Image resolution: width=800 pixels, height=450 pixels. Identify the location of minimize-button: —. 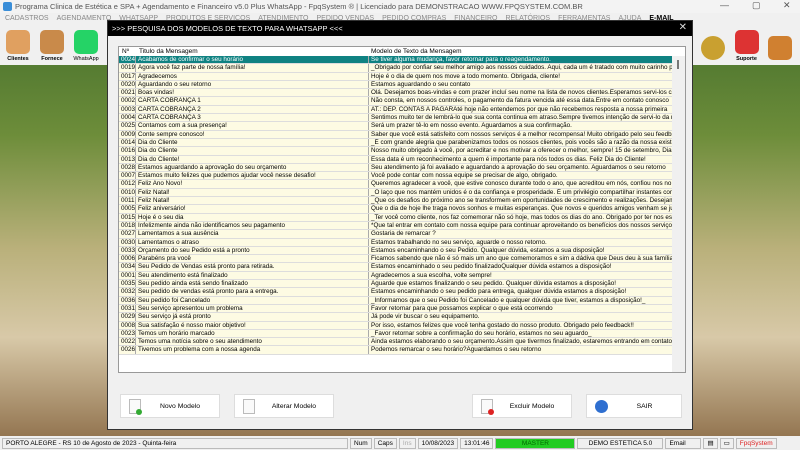
(724, 5).